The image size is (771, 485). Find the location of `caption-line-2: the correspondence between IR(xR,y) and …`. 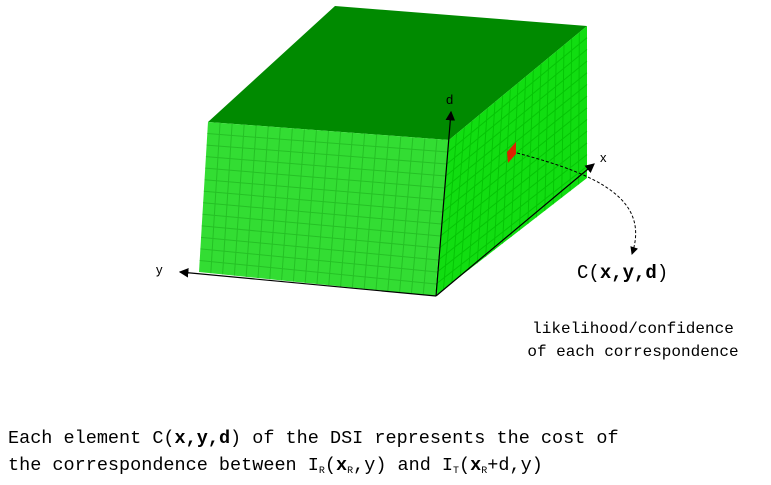

caption-line-2: the correspondence between IR(xR,y) and … is located at coordinates (275, 466).